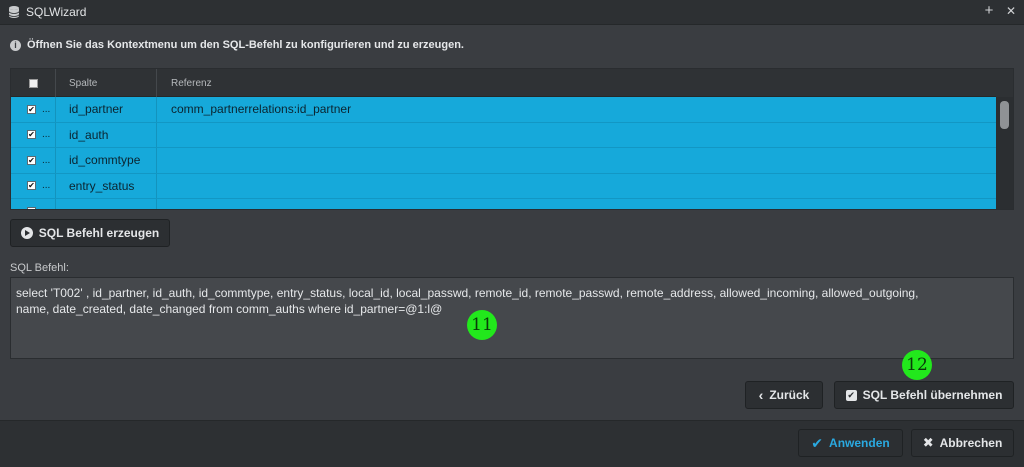  Describe the element at coordinates (39, 268) in the screenshot. I see `sql-label: SQL Befehl:` at that location.